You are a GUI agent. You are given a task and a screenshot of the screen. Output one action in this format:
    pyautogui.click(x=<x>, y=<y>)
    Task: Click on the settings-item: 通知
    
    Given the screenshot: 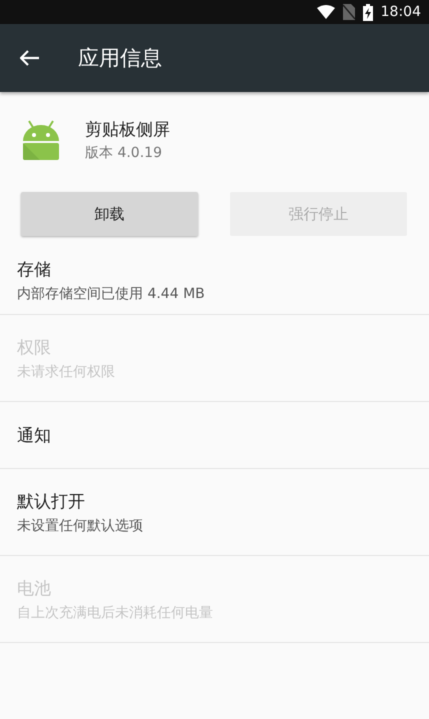 What is the action you would take?
    pyautogui.click(x=214, y=435)
    